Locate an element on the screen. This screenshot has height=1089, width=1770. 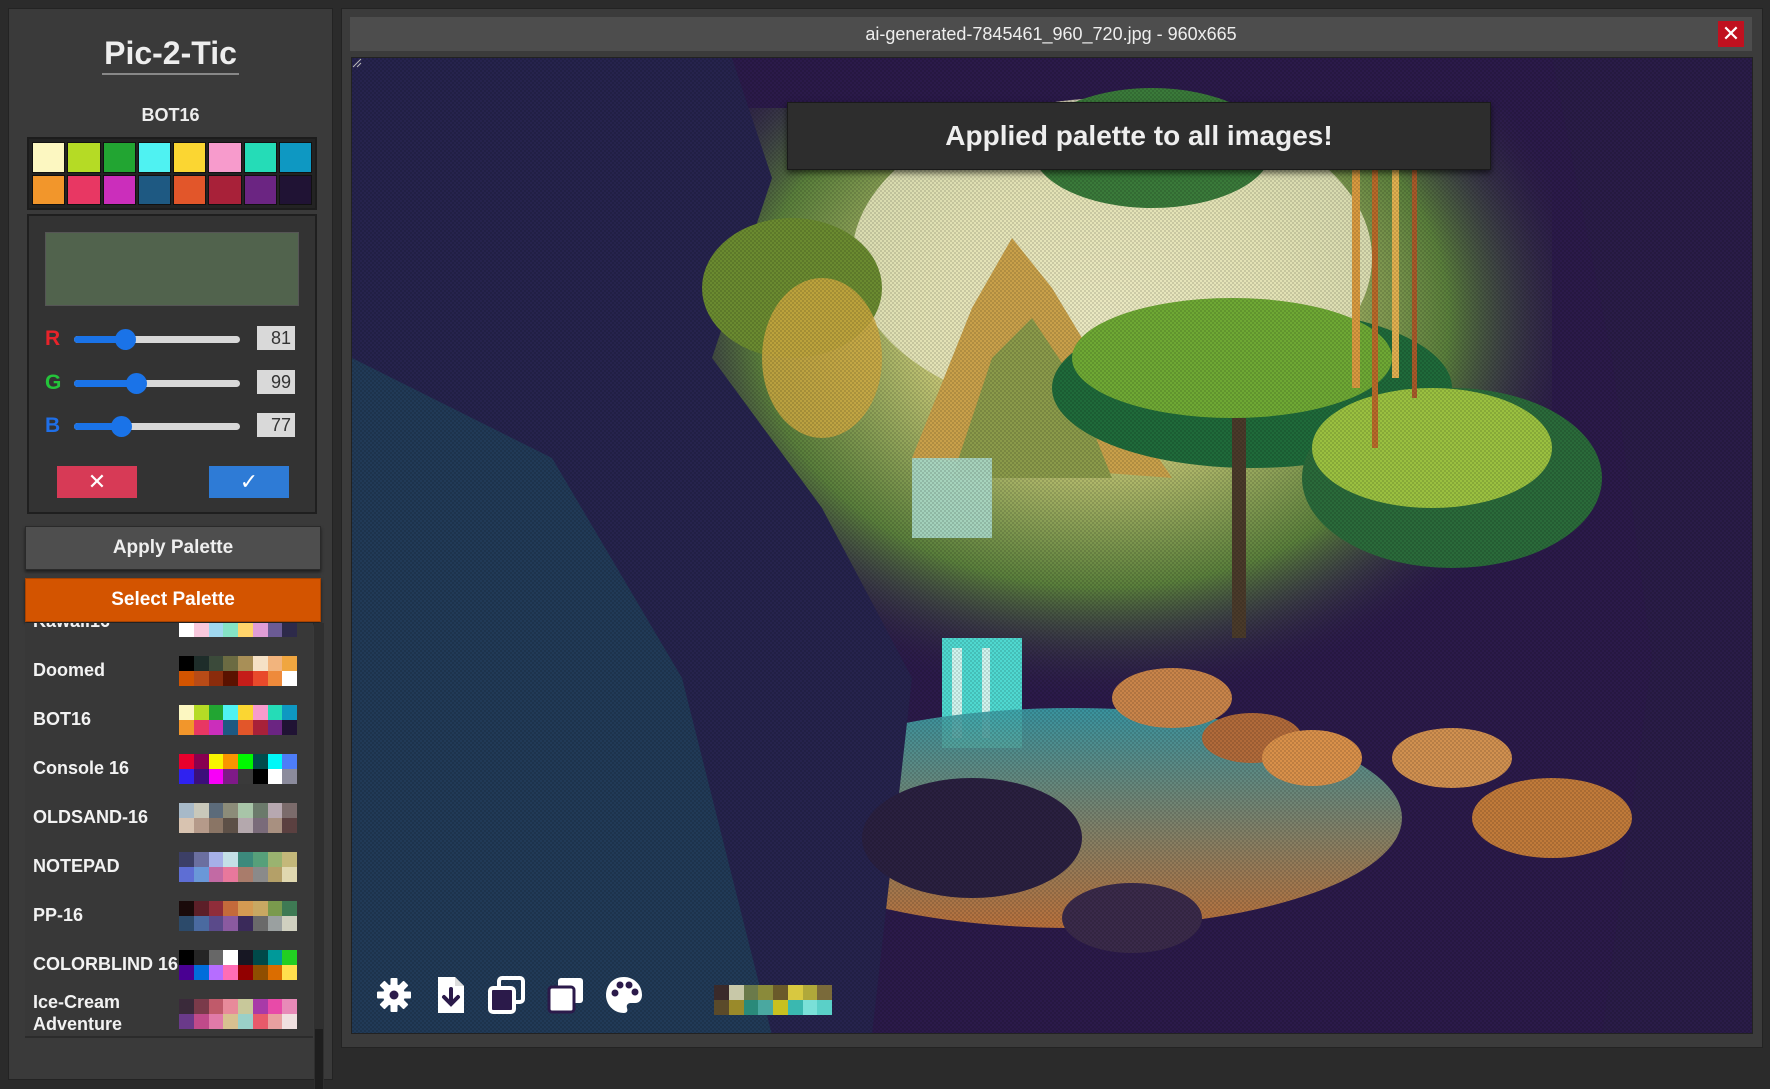
palette-list-item: Console 16 is located at coordinates (169, 767).